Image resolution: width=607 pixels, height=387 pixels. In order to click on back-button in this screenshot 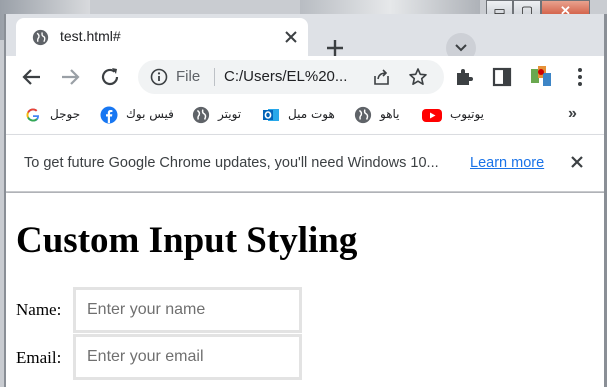, I will do `click(32, 77)`.